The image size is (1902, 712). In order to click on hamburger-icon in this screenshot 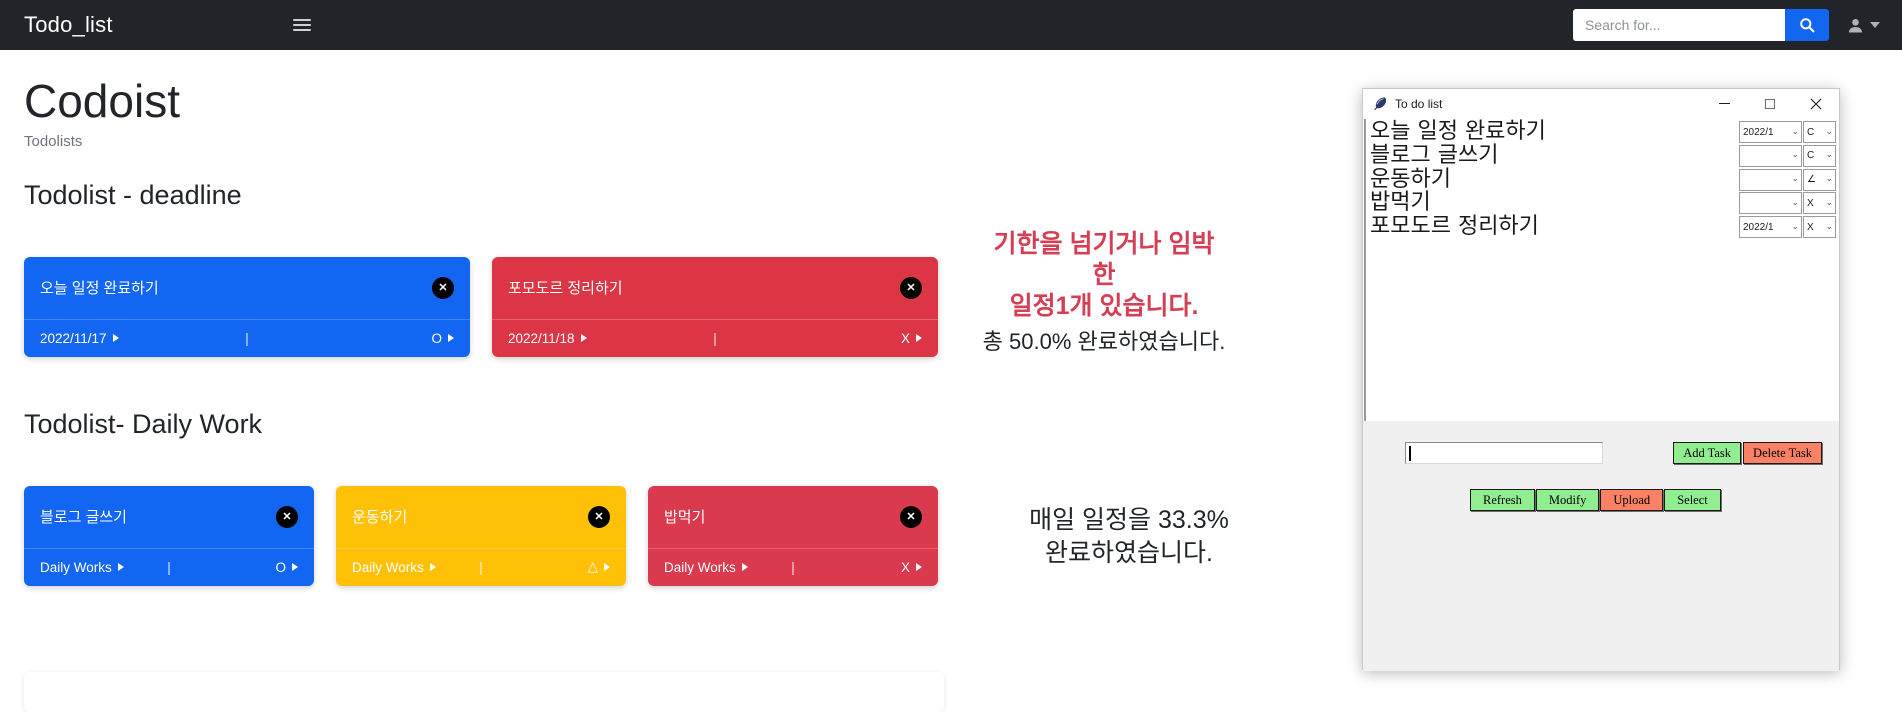, I will do `click(301, 25)`.